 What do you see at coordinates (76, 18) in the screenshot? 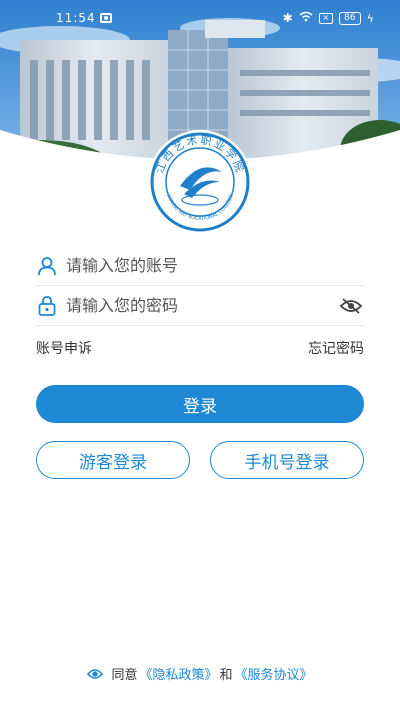
I see `status-time: 11:54` at bounding box center [76, 18].